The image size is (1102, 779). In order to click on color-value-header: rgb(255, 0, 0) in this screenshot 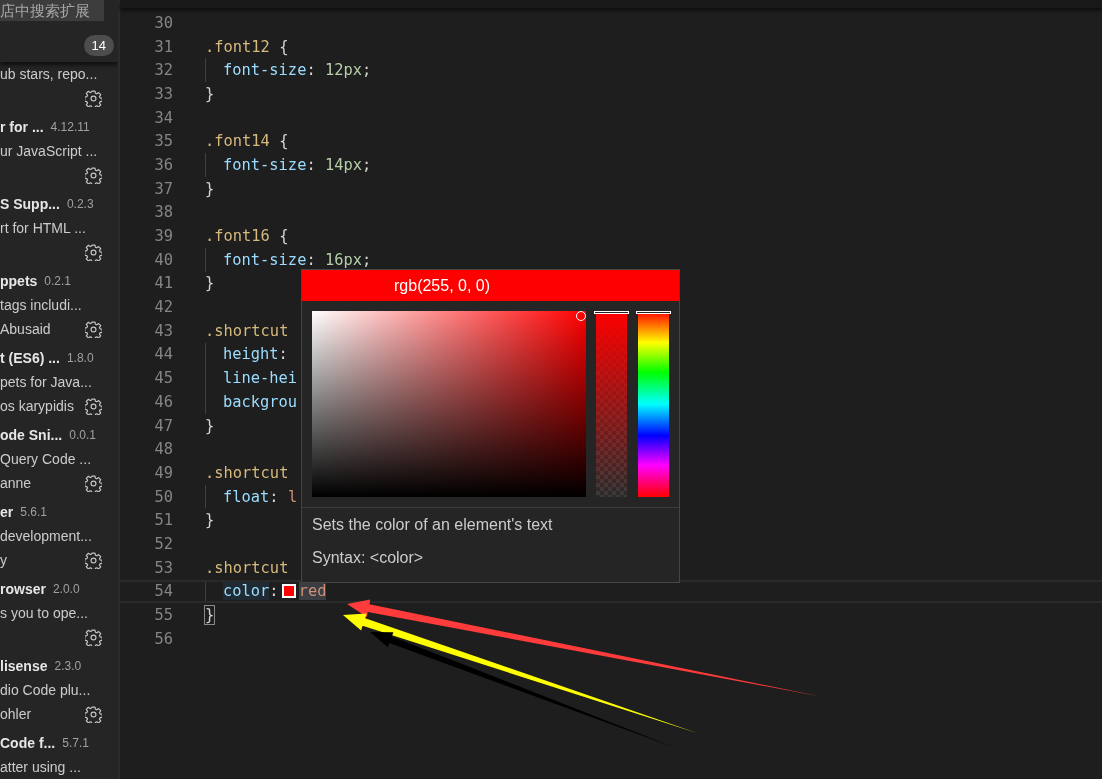, I will do `click(490, 285)`.